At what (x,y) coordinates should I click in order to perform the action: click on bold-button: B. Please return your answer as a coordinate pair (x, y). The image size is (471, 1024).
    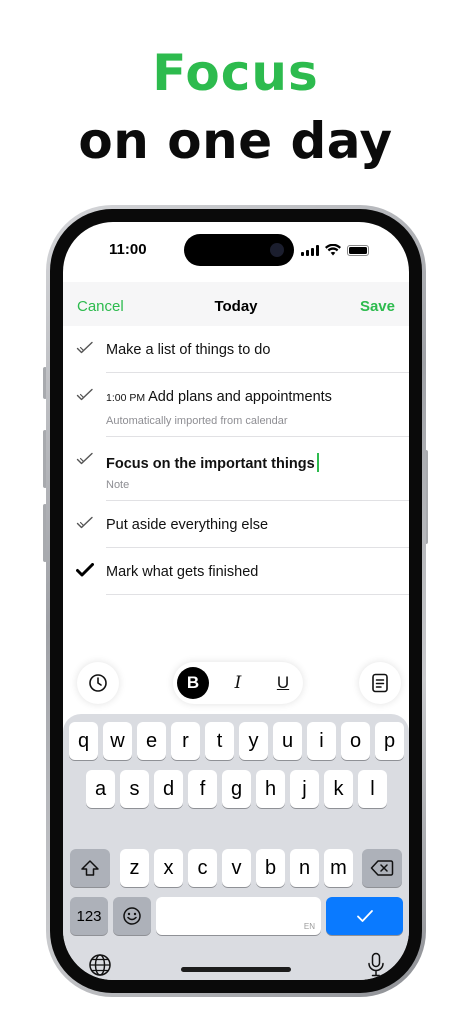
    Looking at the image, I should click on (193, 683).